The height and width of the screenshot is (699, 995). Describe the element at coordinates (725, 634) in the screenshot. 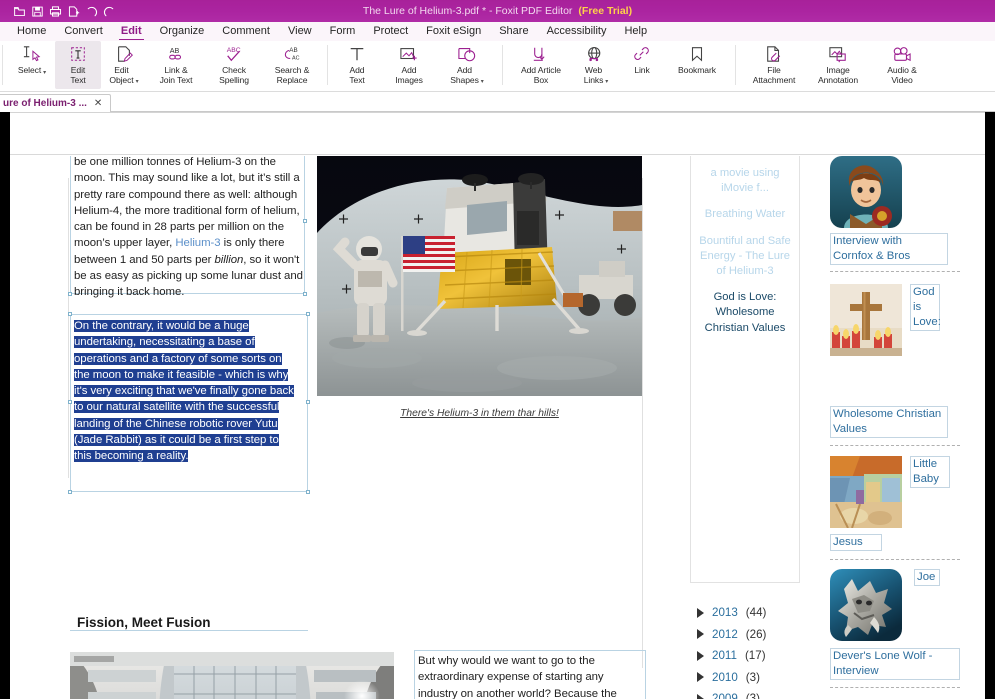

I see `archive-year-label: 2012` at that location.